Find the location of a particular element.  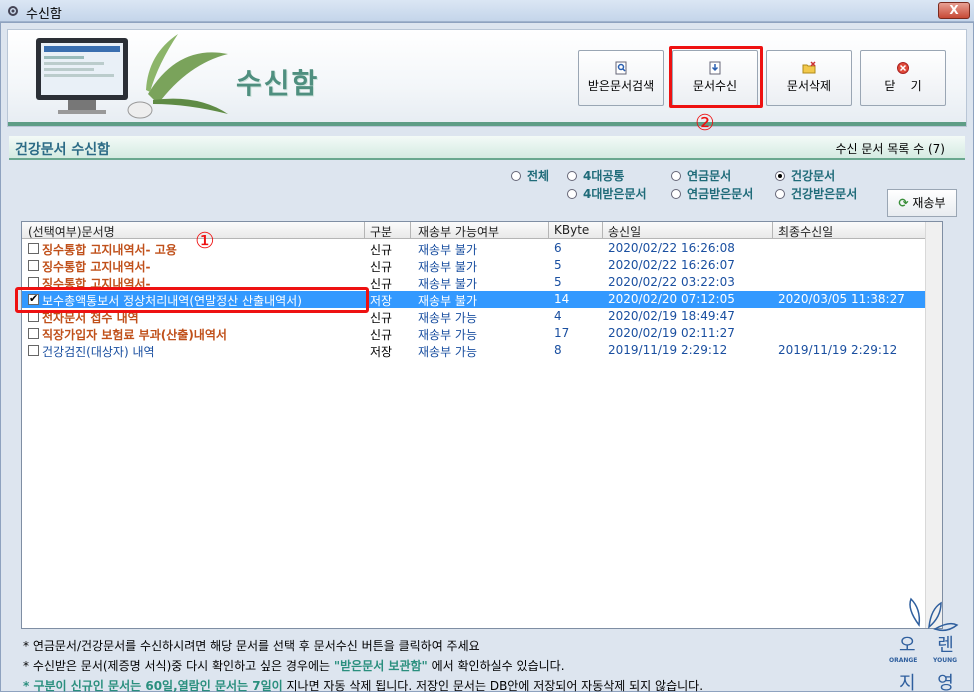

row-kbyte: 4 is located at coordinates (558, 316).